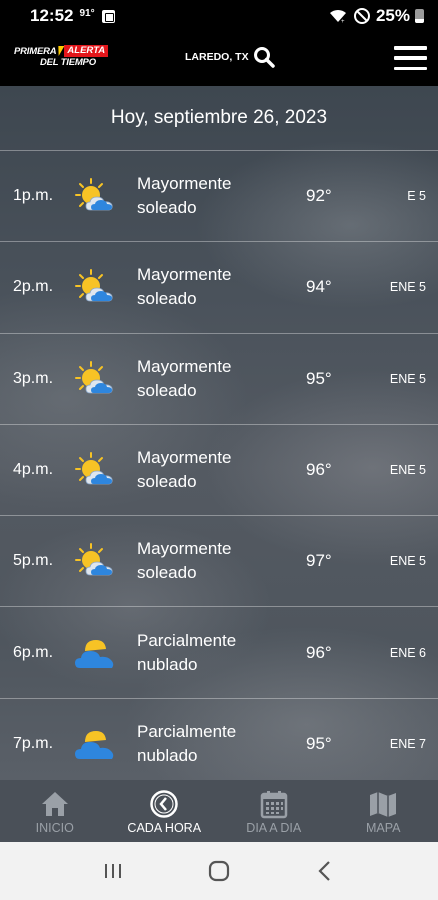 The width and height of the screenshot is (438, 900). What do you see at coordinates (416, 196) in the screenshot?
I see `hour-wind: E 5` at bounding box center [416, 196].